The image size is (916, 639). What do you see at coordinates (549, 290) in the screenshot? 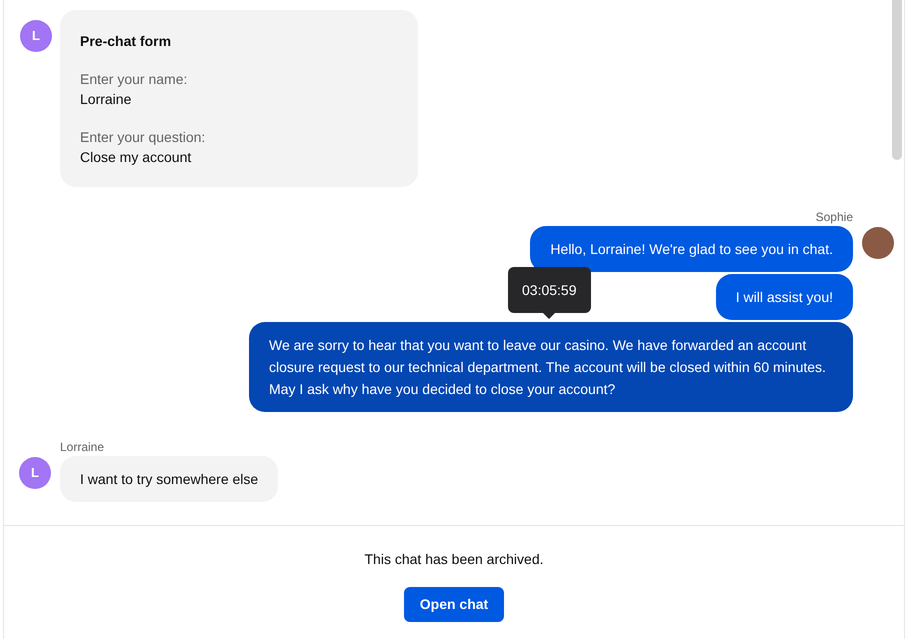
I see `timestamp-tooltip: 03:05:59` at bounding box center [549, 290].